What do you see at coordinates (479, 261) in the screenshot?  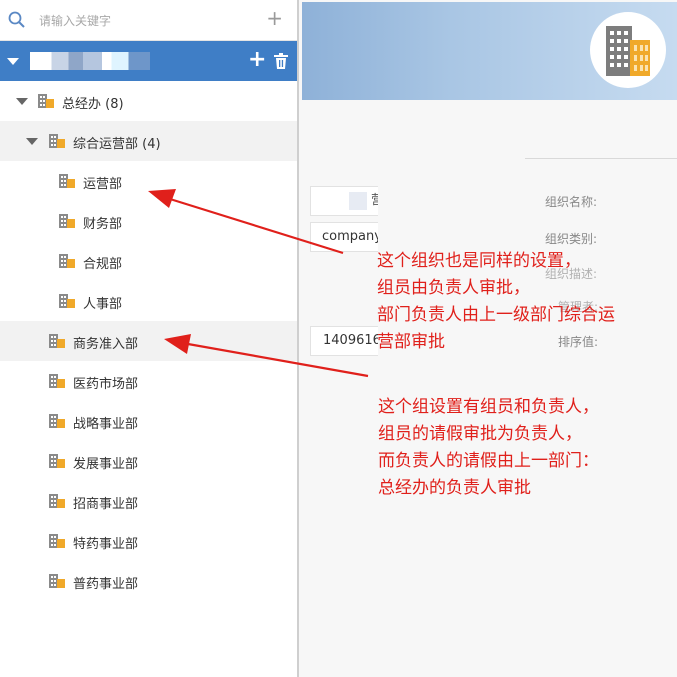 I see `note1-line-1: 这个组织也是同样的设置，` at bounding box center [479, 261].